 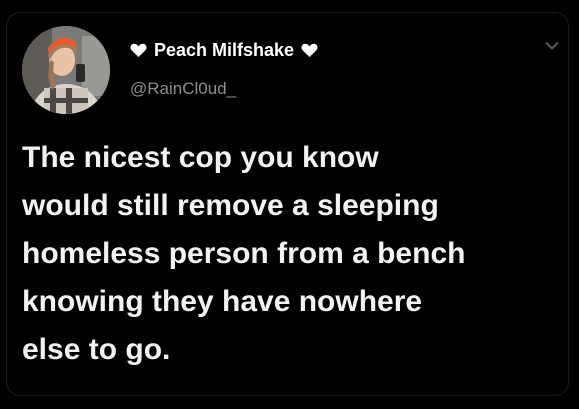 I want to click on author-name-row: Peach Milfshake, so click(x=224, y=50).